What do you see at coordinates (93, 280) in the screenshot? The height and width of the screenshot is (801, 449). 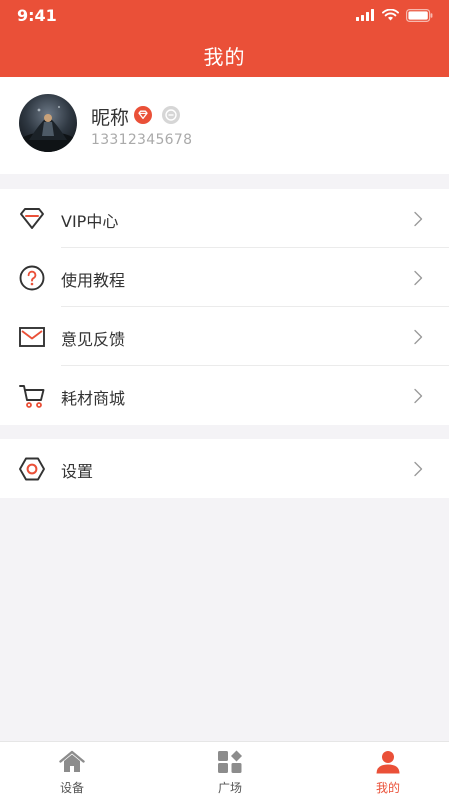 I see `menu-label-tutorial: 使用教程` at bounding box center [93, 280].